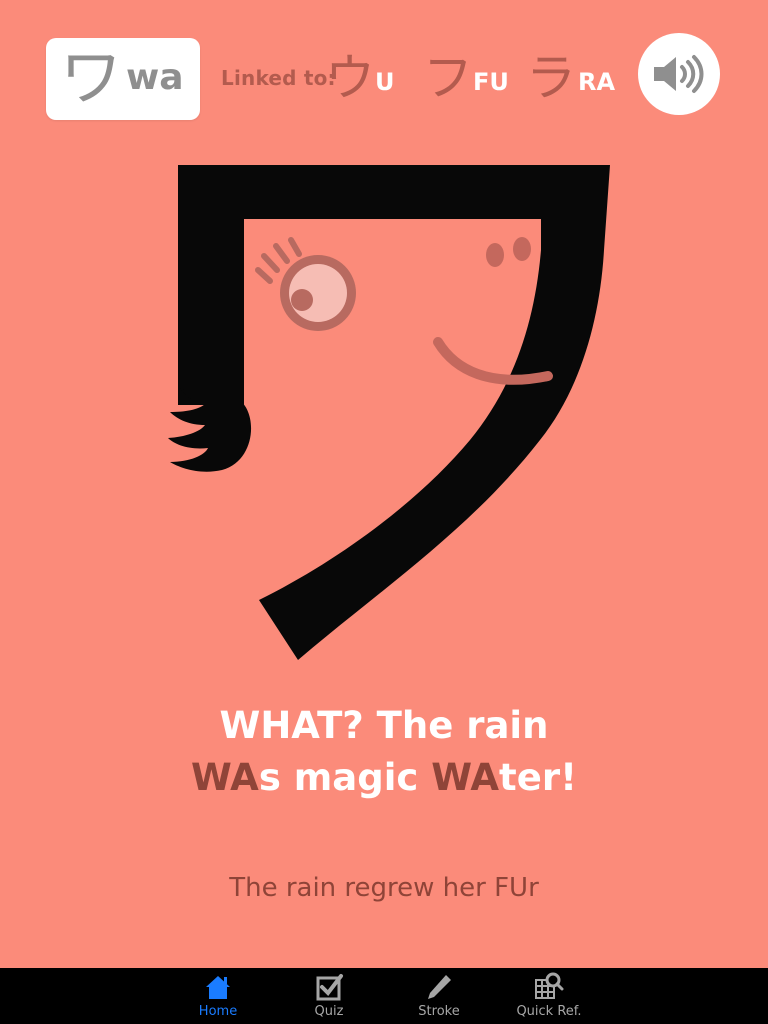 Image resolution: width=768 pixels, height=1024 pixels. Describe the element at coordinates (551, 78) in the screenshot. I see `linked-kana-ra: ラ` at that location.